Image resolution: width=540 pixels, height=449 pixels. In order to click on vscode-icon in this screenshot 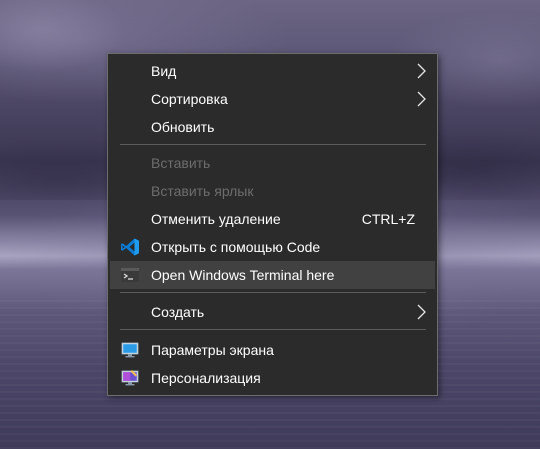, I will do `click(130, 247)`.